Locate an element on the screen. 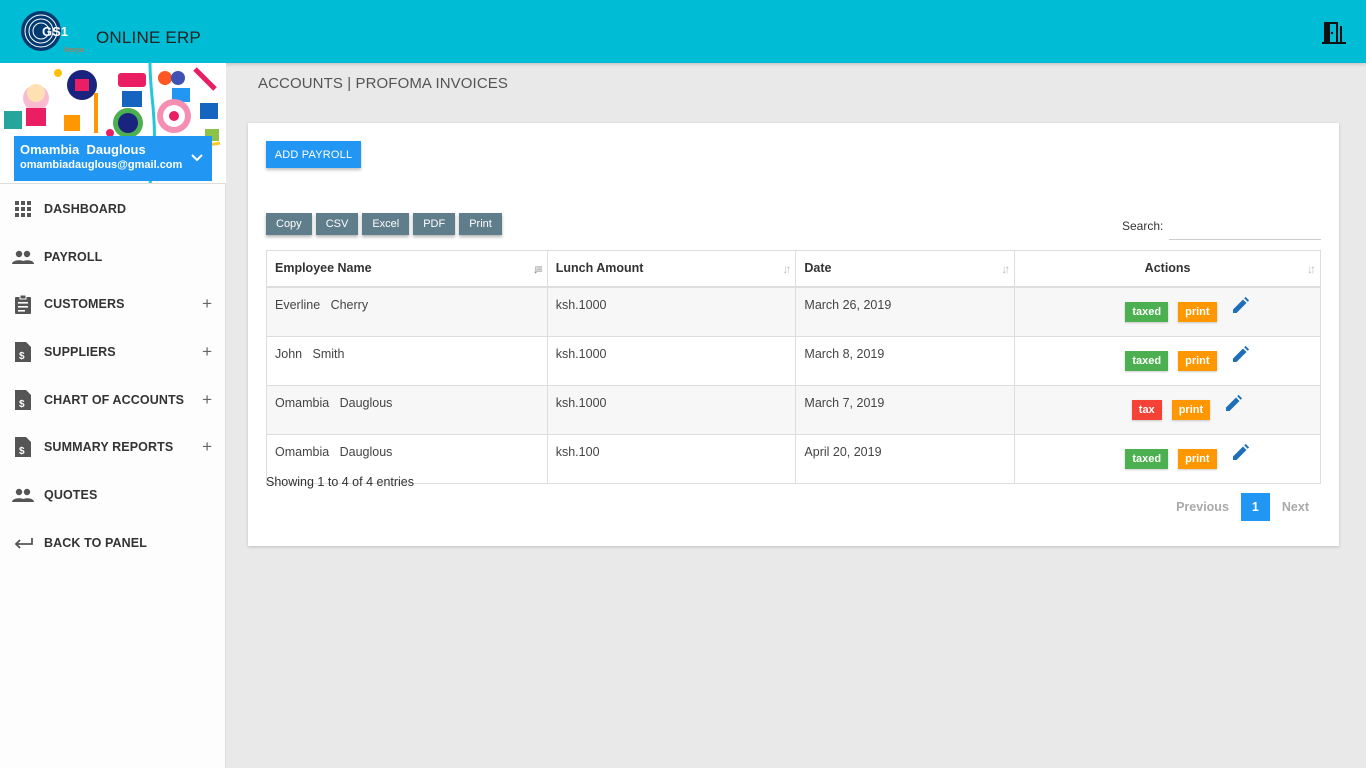  column-header-label: Date is located at coordinates (818, 268).